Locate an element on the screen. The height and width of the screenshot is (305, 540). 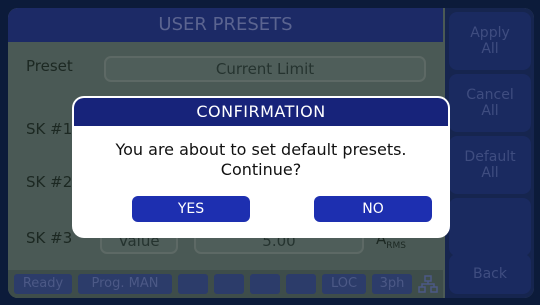
network-icon is located at coordinates (428, 284).